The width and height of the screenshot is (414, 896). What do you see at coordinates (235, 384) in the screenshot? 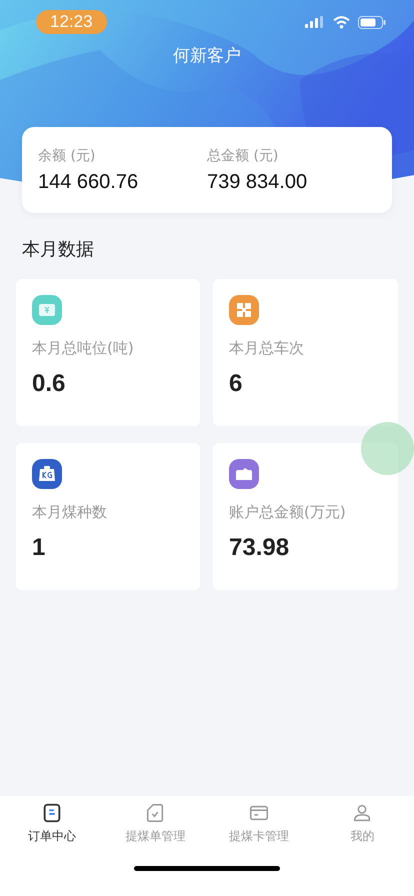
I see `stat-value: 6` at bounding box center [235, 384].